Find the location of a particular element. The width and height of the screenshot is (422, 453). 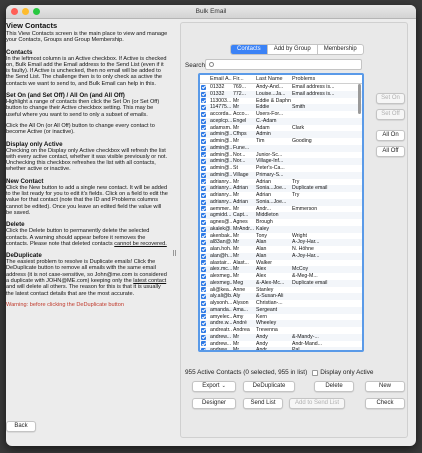

set-on-button: Set On is located at coordinates (390, 98).